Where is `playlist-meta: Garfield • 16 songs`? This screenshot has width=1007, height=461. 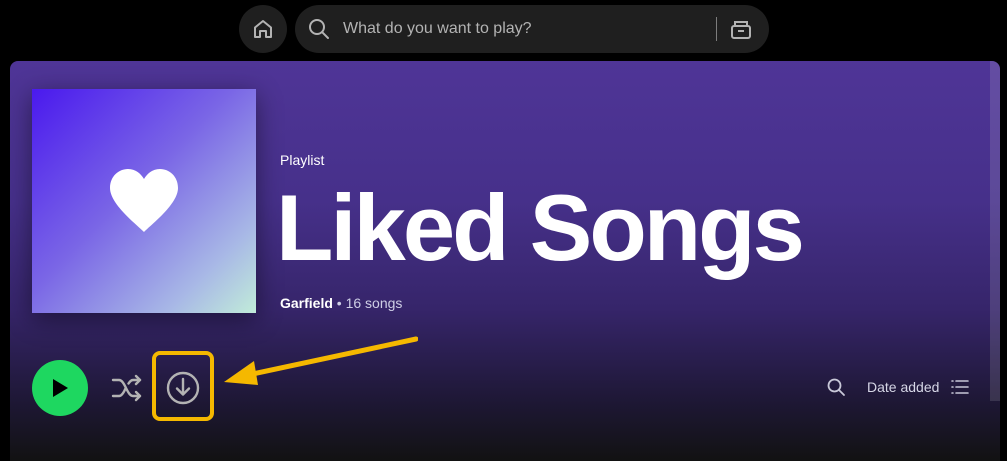 playlist-meta: Garfield • 16 songs is located at coordinates (341, 303).